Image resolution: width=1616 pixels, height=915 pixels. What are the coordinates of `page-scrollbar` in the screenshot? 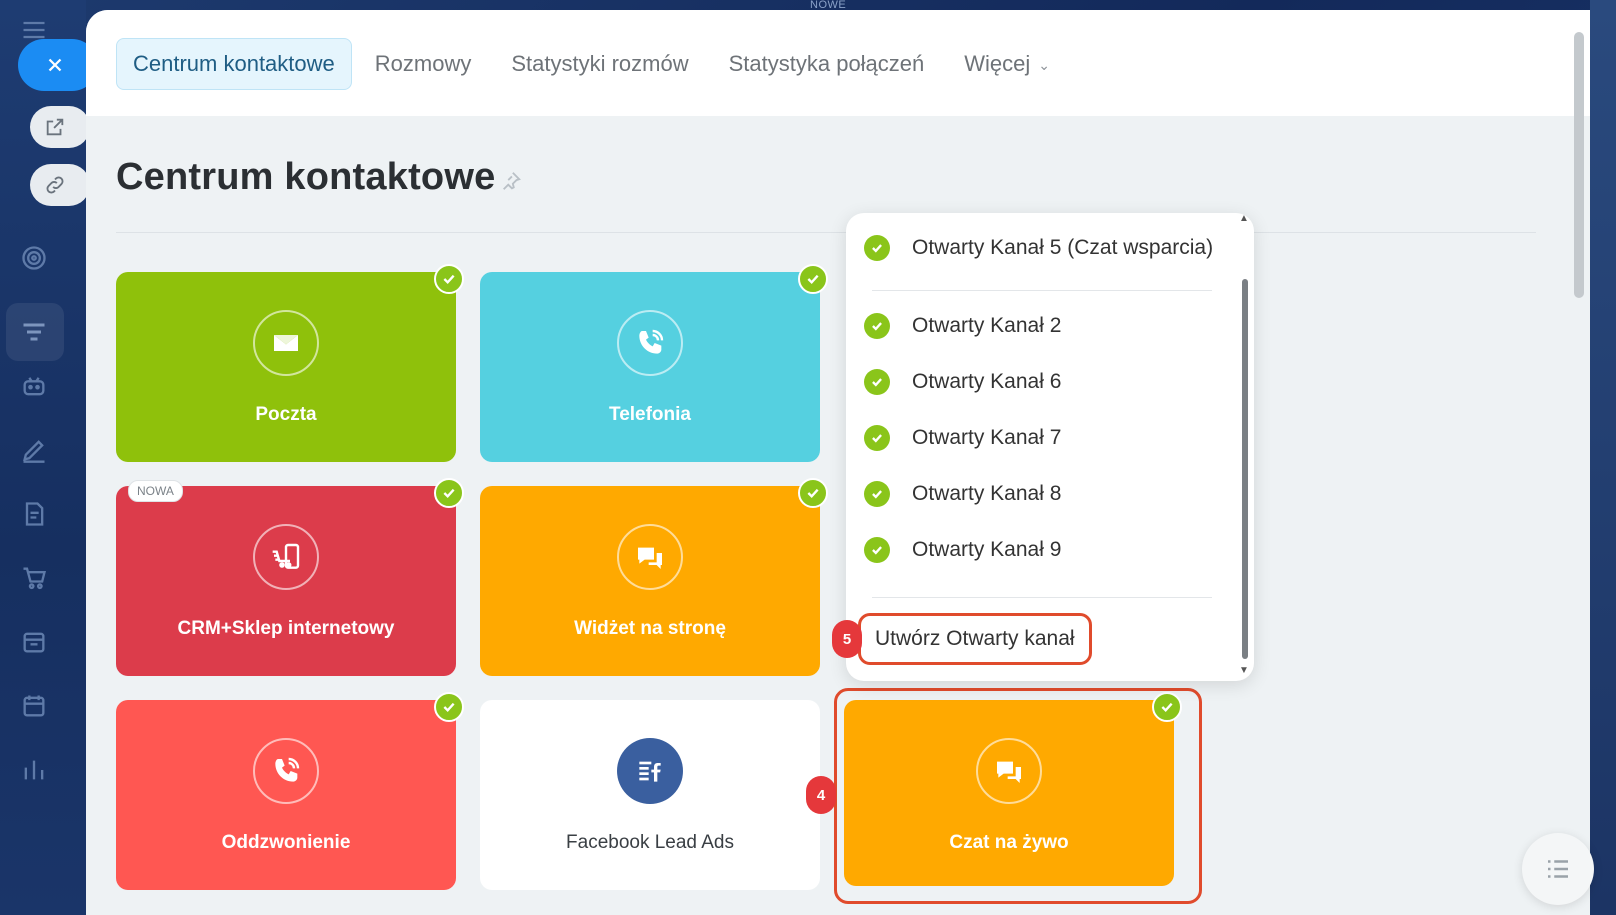 It's located at (1579, 165).